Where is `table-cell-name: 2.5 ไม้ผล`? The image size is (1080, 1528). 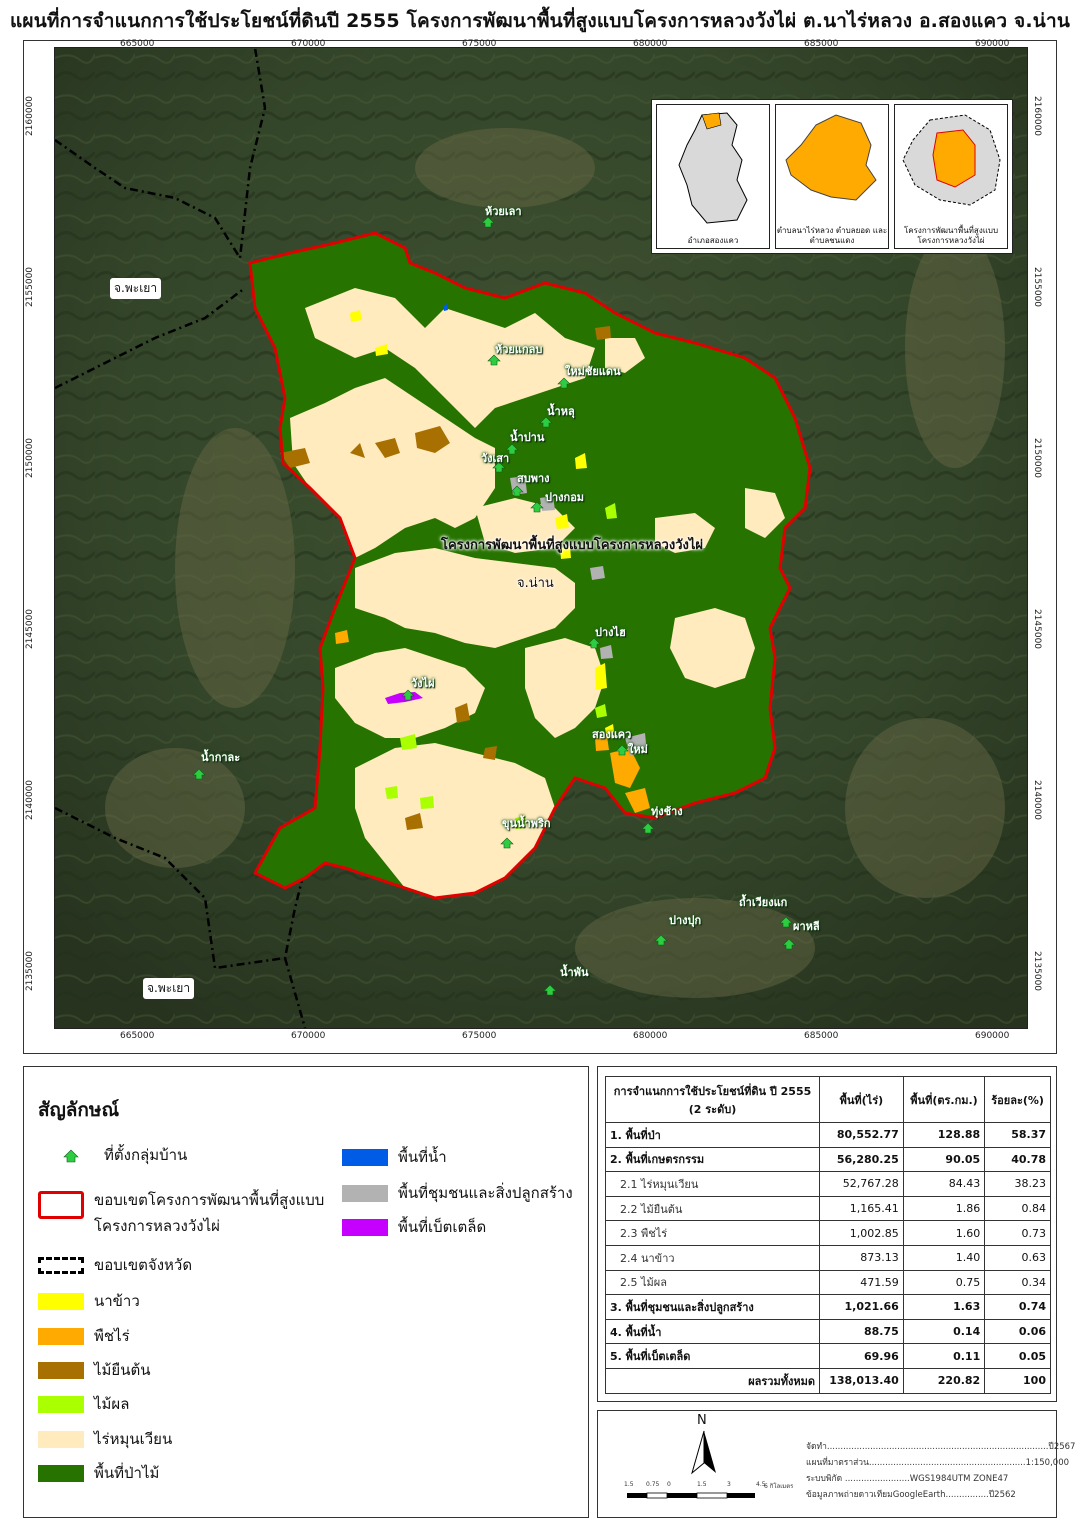
table-cell-name: 2.5 ไม้ผล is located at coordinates (712, 1282).